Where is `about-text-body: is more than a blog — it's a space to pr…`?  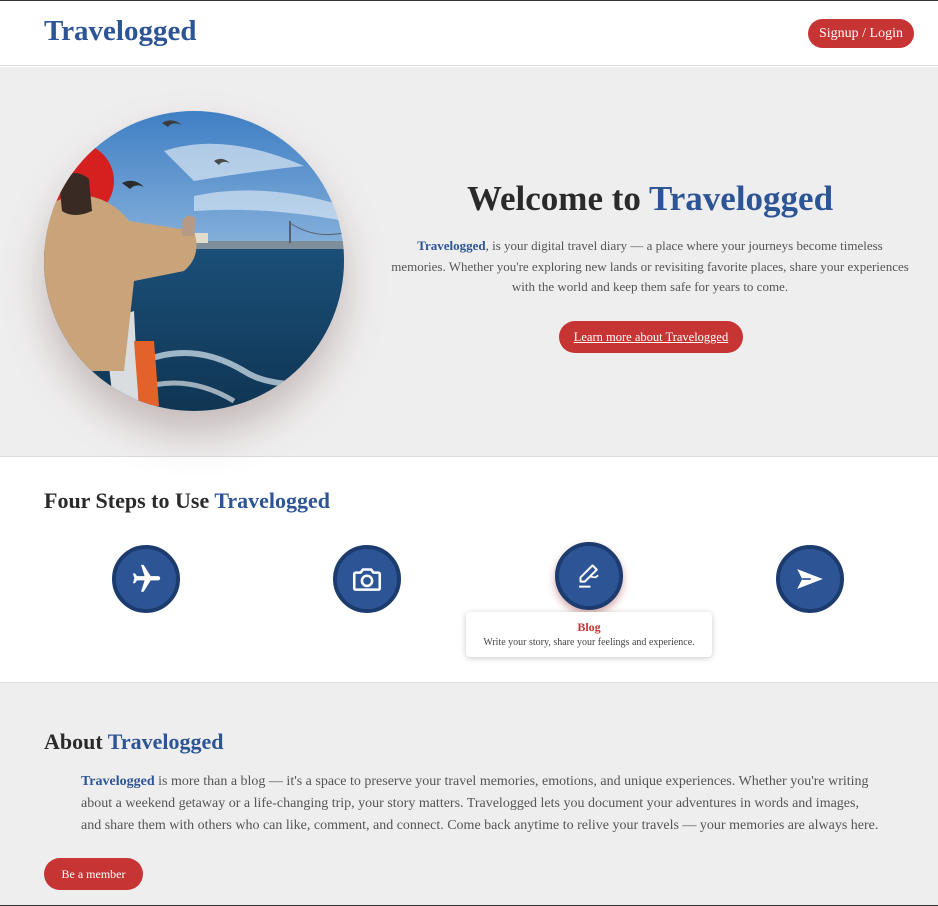
about-text-body: is more than a blog — it's a space to pr… is located at coordinates (480, 803).